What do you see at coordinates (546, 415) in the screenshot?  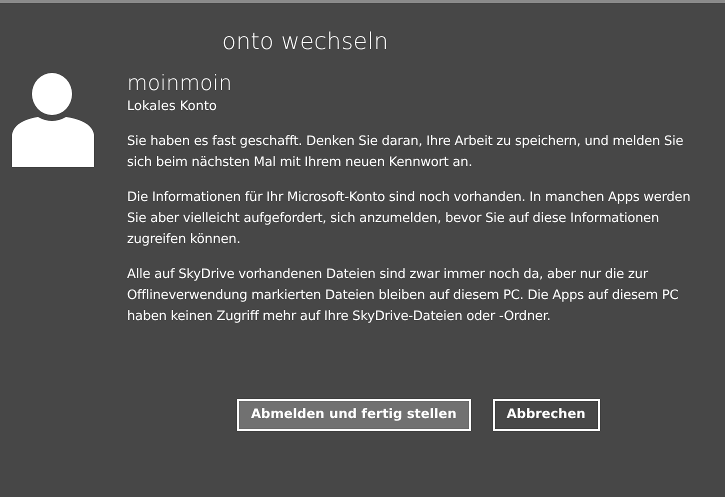 I see `cancel-button: Abbrechen` at bounding box center [546, 415].